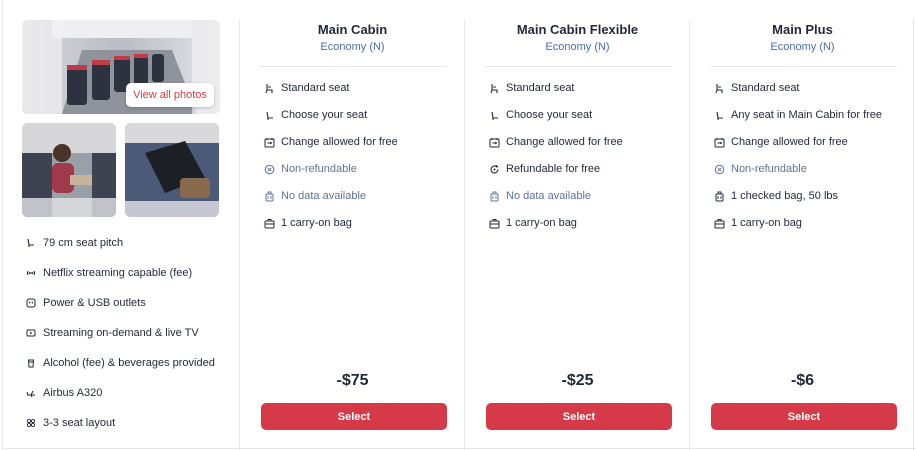 This screenshot has width=916, height=450. What do you see at coordinates (131, 393) in the screenshot?
I see `amenity-item: Airbus A320` at bounding box center [131, 393].